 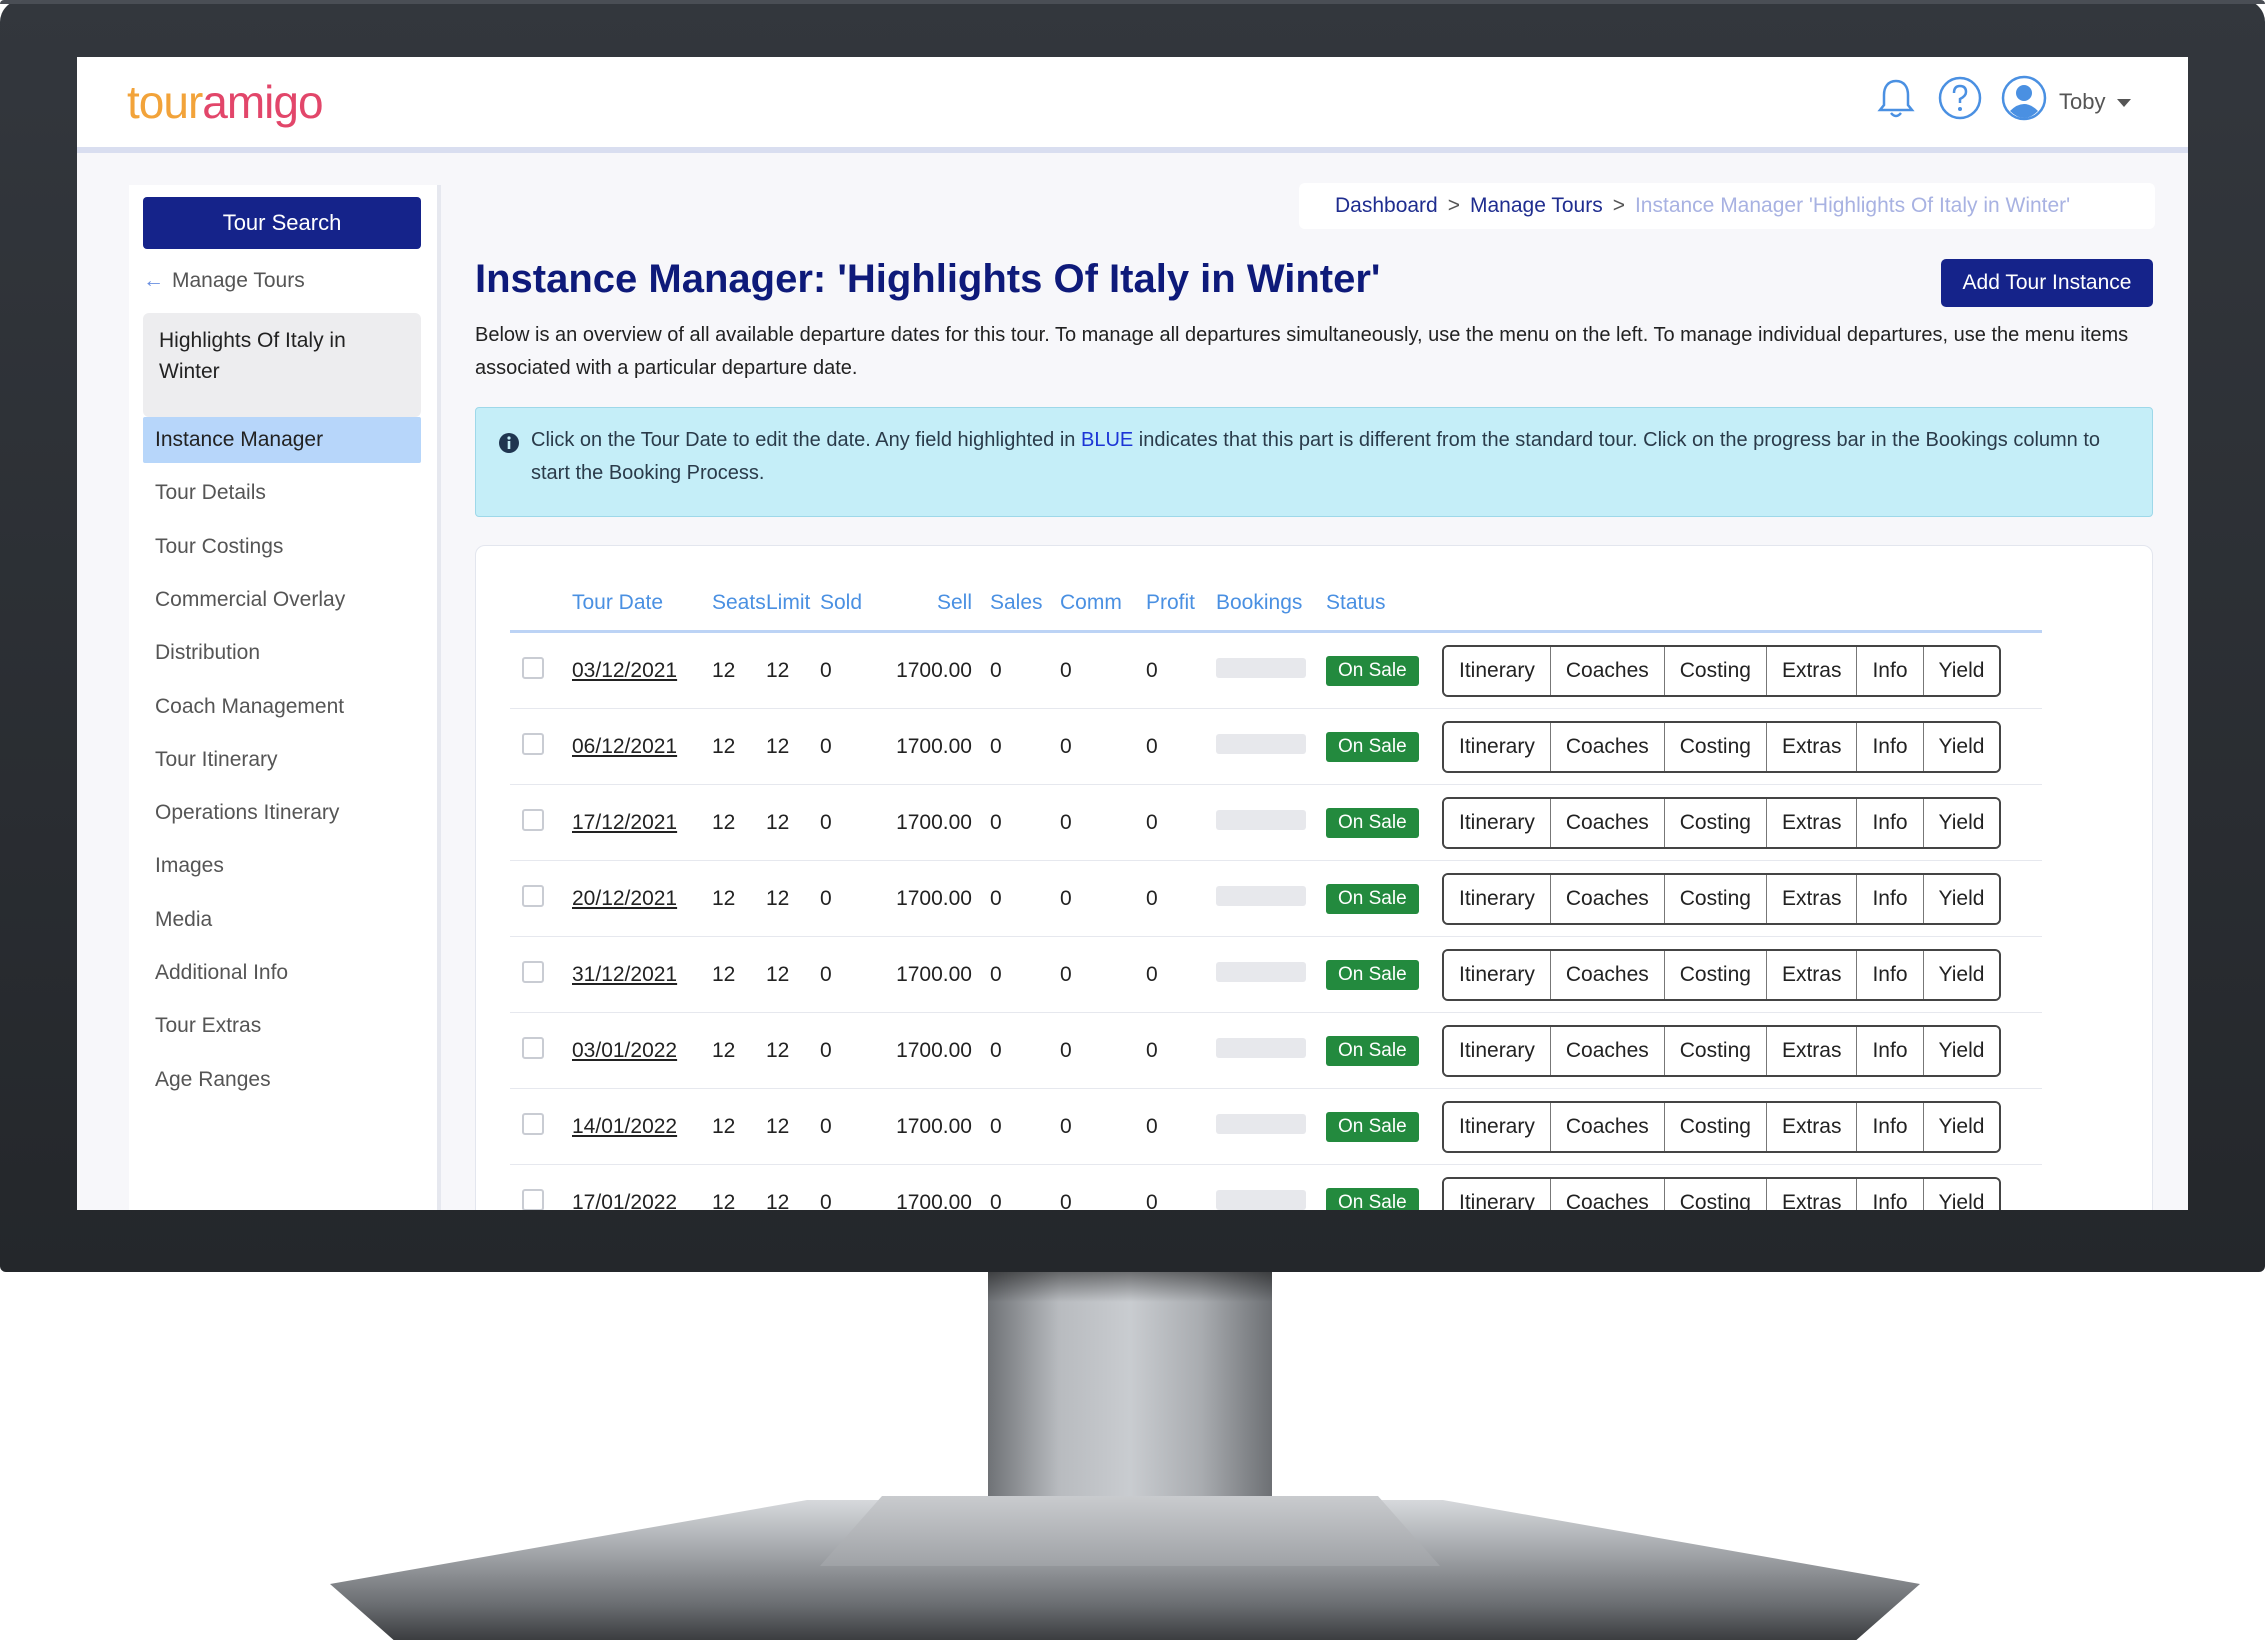 What do you see at coordinates (282, 920) in the screenshot?
I see `sidebar-item-media: Media` at bounding box center [282, 920].